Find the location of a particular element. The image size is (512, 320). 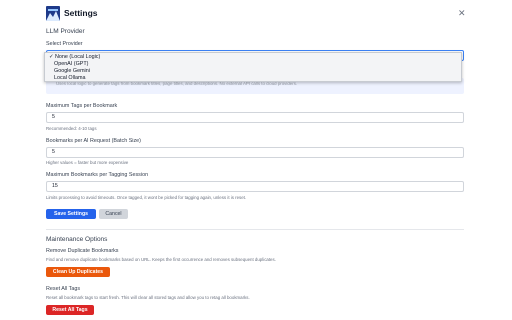

provider-option-gemini: Google Gemini is located at coordinates (72, 71).